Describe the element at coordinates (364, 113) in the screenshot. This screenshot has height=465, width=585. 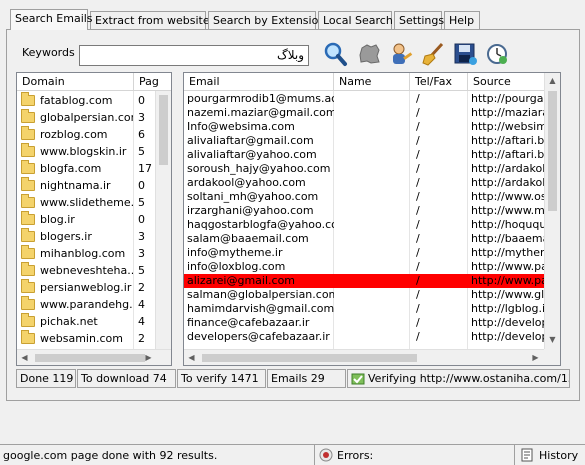
I see `table-row: nazemi.maziar@gmail.com / http://maziaran` at that location.